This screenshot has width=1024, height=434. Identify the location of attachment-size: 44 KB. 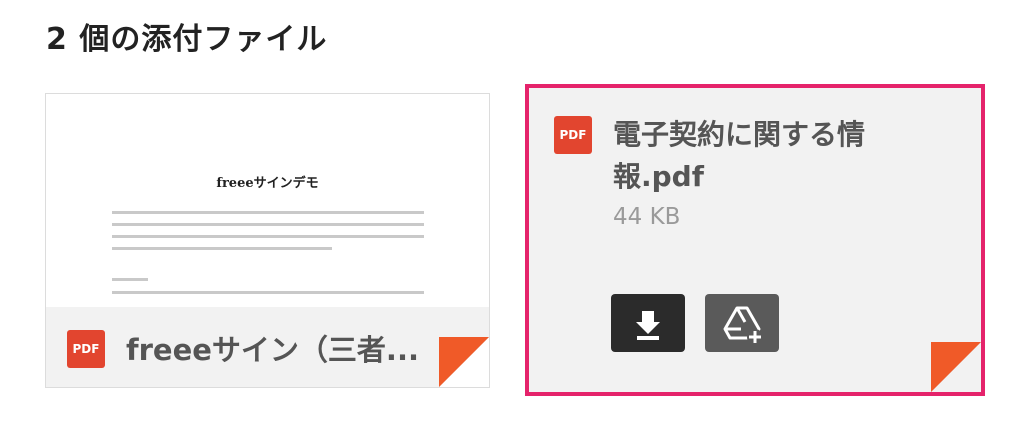
(647, 217).